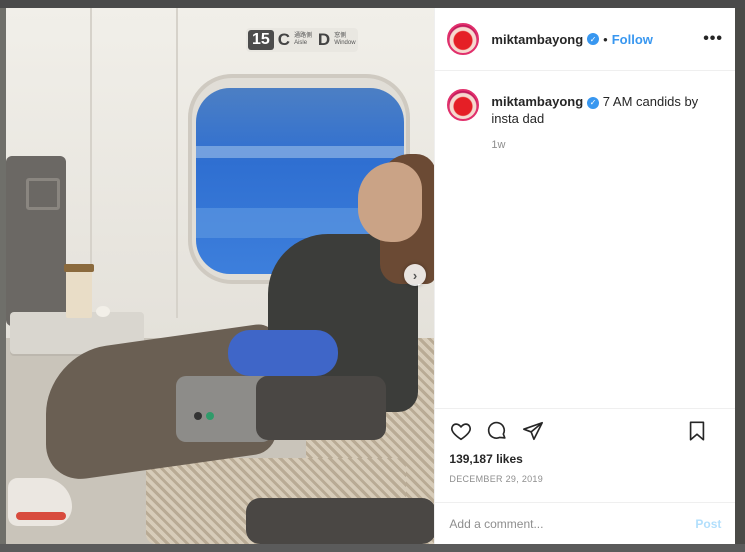  I want to click on bookmark-icon, so click(697, 431).